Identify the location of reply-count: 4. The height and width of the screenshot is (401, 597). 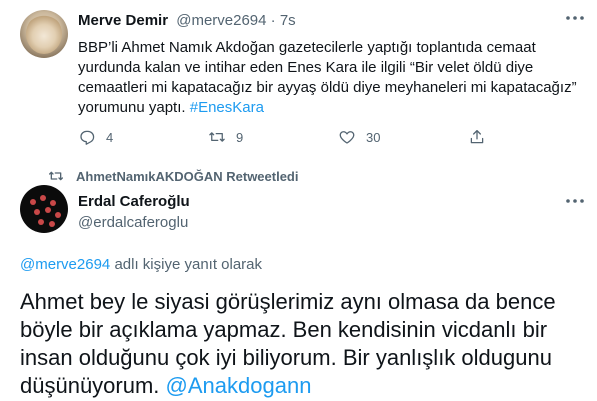
(110, 137).